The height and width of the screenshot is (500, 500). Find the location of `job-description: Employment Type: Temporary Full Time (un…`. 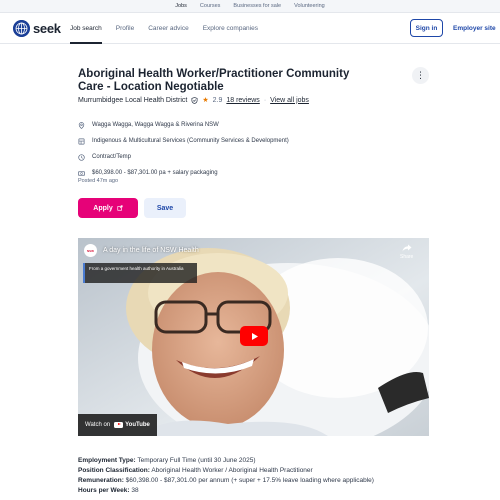

job-description: Employment Type: Temporary Full Time (un… is located at coordinates (226, 476).